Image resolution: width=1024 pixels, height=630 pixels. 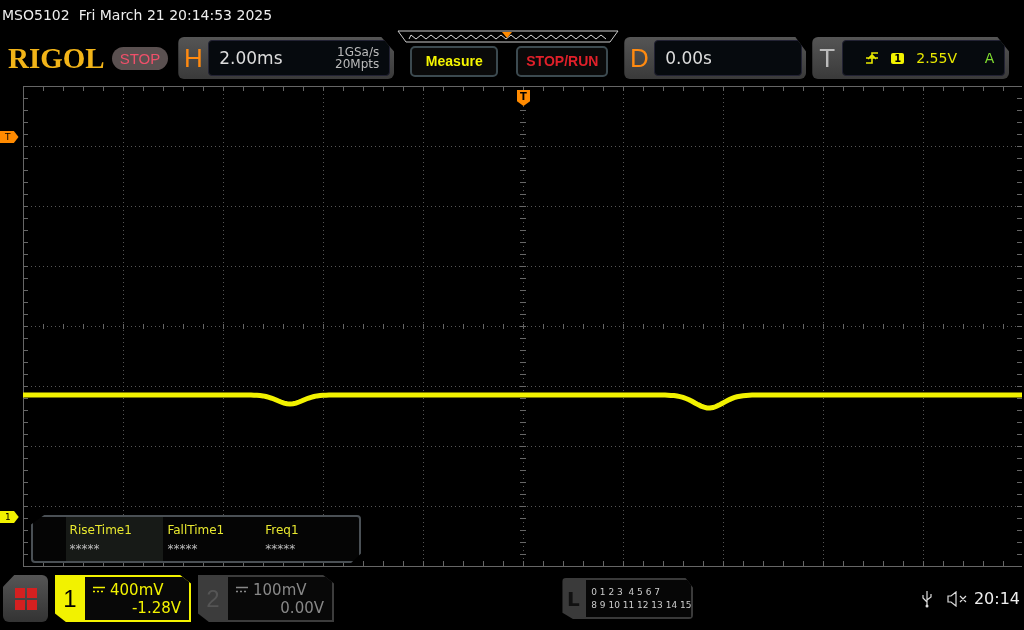 I want to click on usb-icon, so click(x=926, y=598).